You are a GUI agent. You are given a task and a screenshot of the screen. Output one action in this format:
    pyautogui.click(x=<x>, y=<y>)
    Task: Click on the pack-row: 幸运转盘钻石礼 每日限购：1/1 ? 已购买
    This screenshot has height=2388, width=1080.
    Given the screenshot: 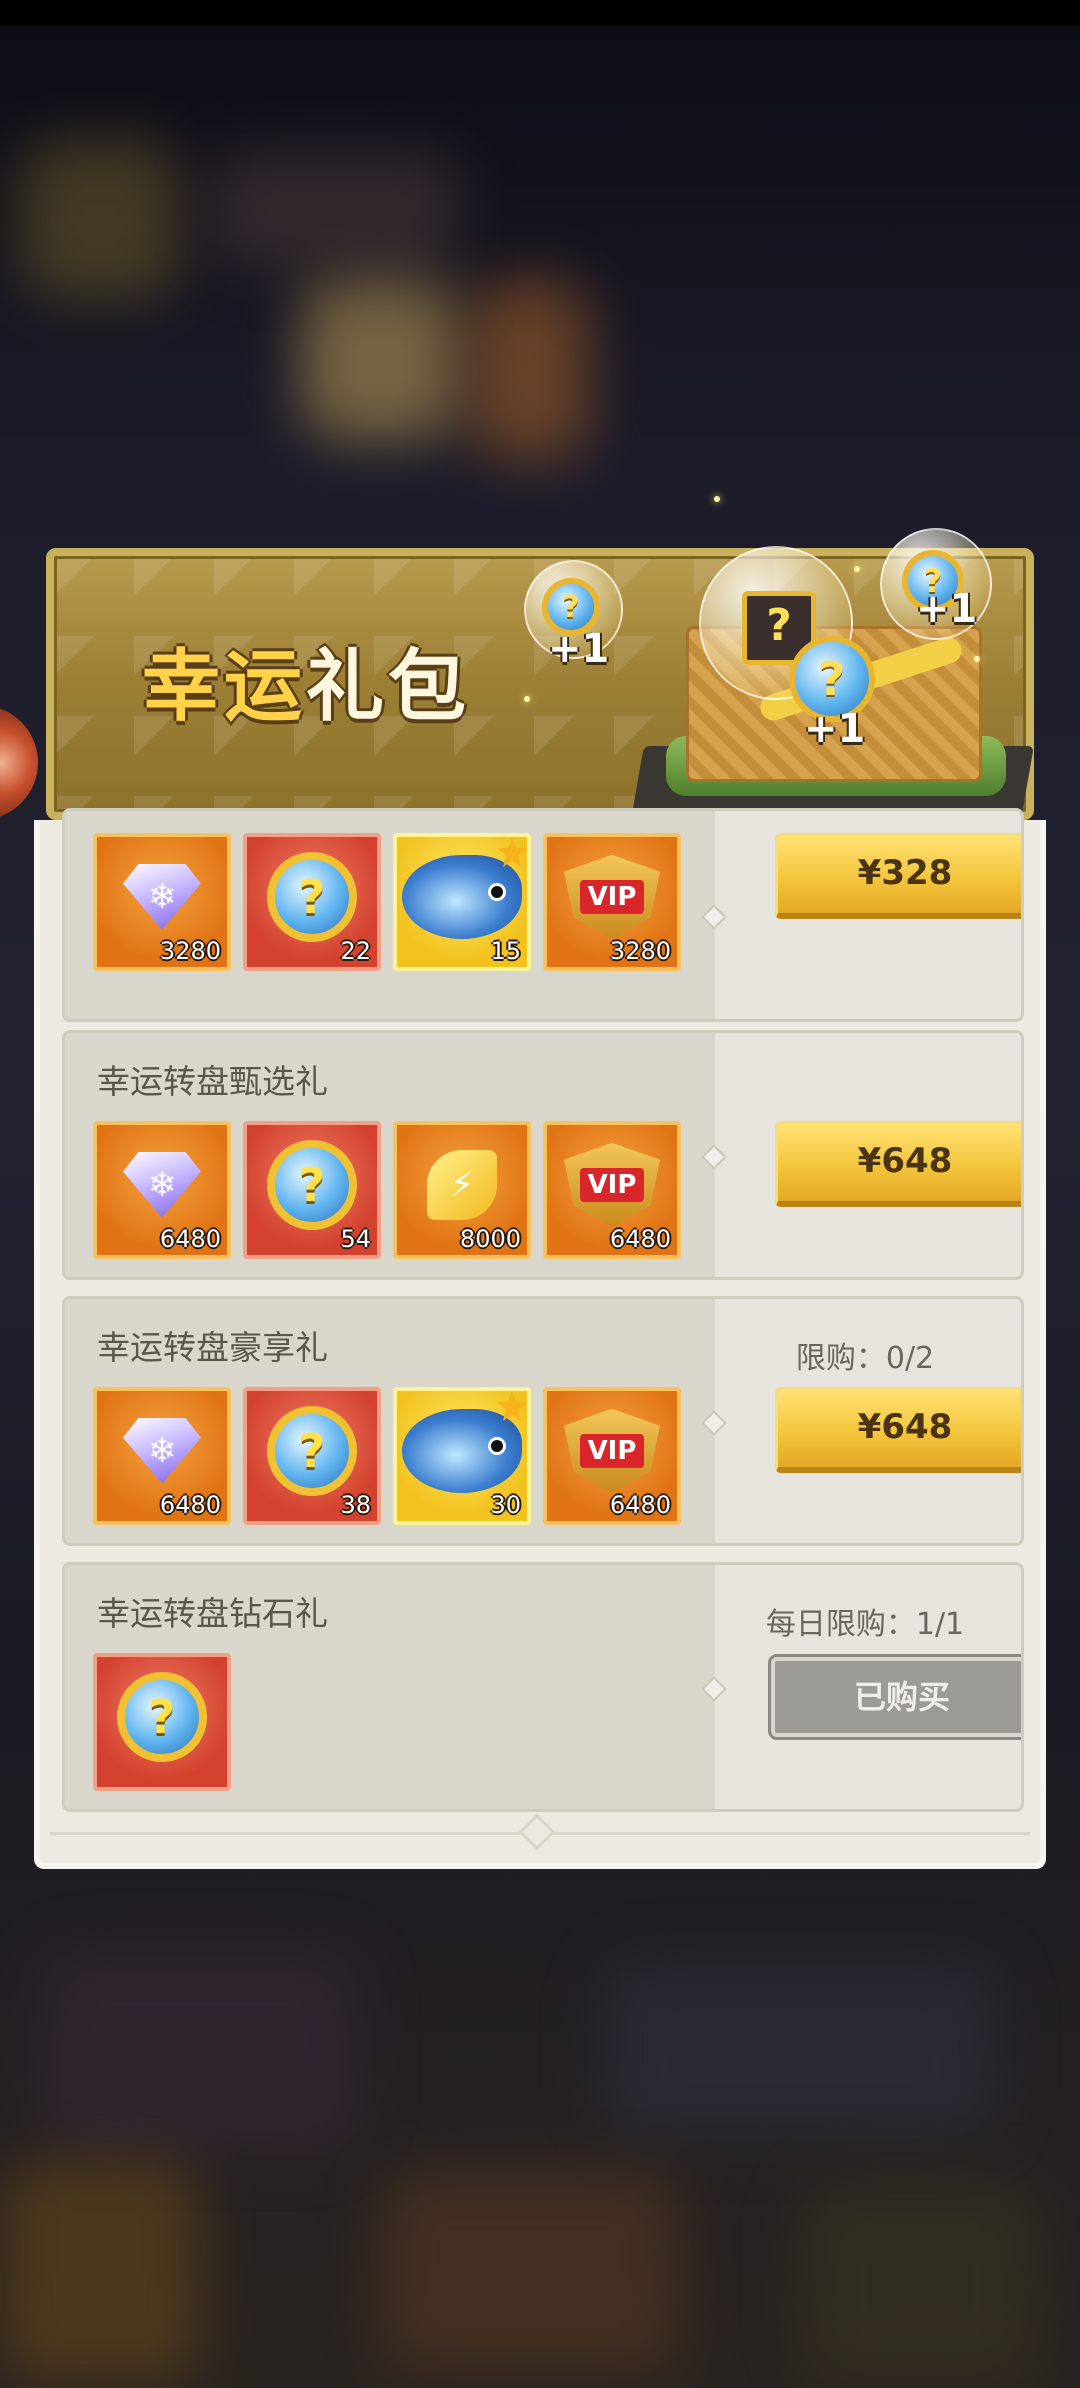 What is the action you would take?
    pyautogui.click(x=543, y=1687)
    